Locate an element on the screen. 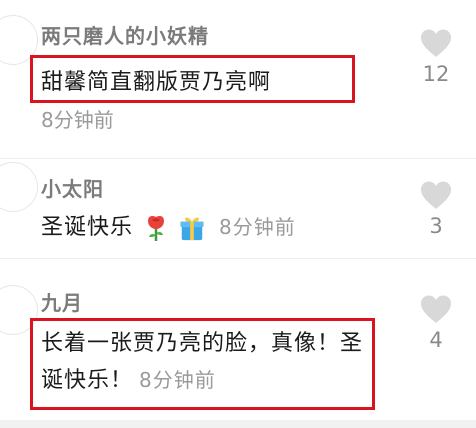 The width and height of the screenshot is (476, 428). like-count: 4 is located at coordinates (436, 340).